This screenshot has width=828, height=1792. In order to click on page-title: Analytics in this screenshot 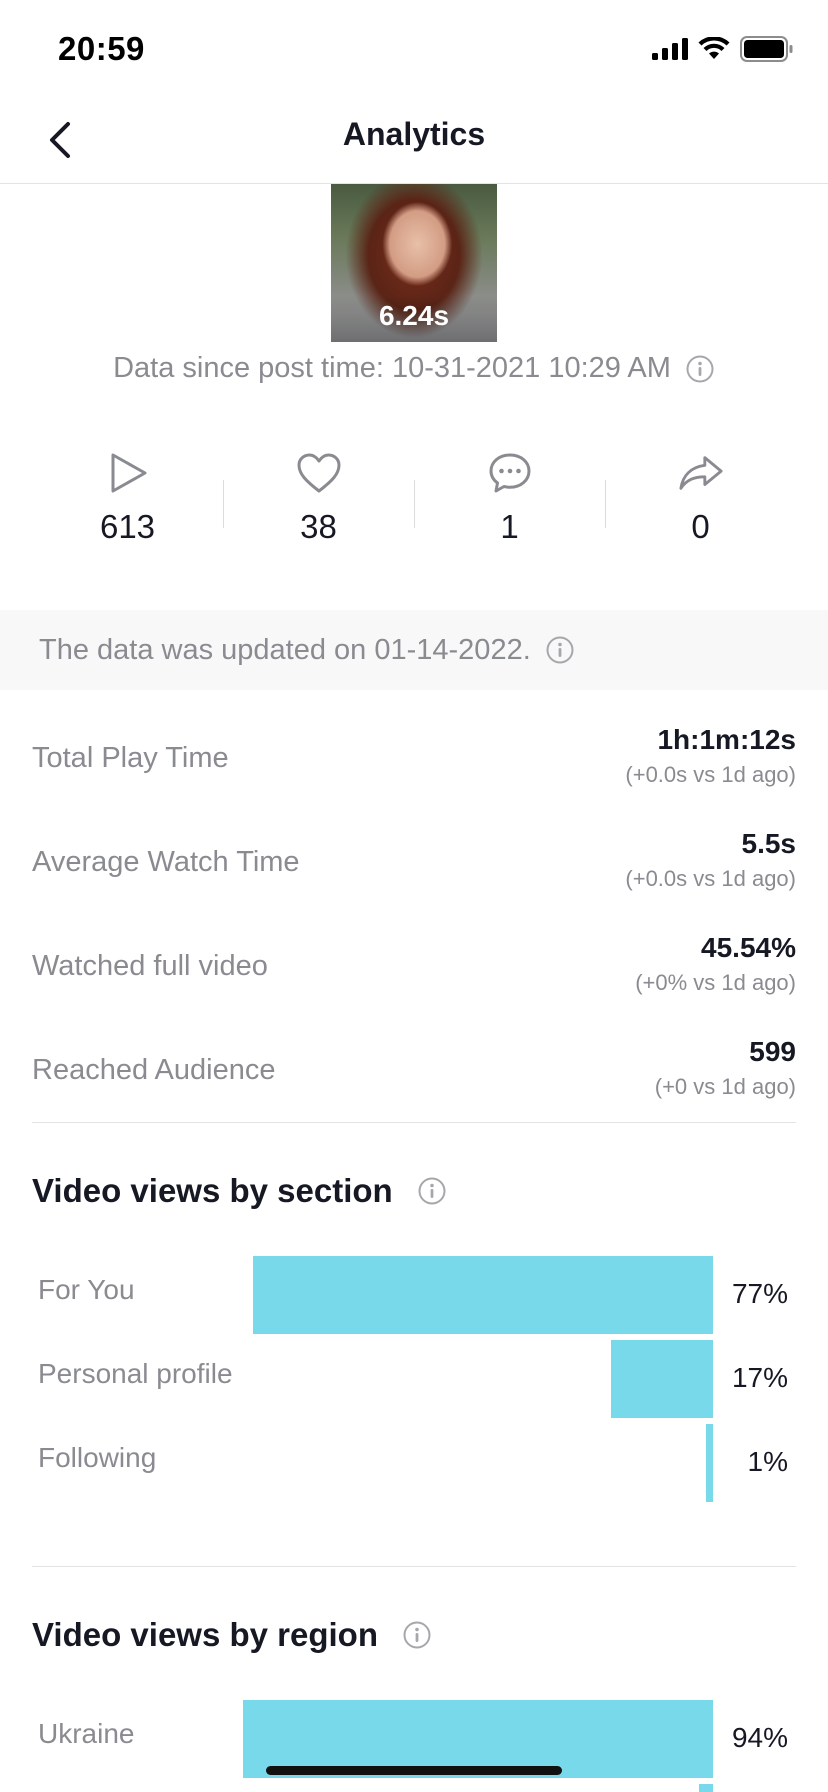, I will do `click(414, 134)`.